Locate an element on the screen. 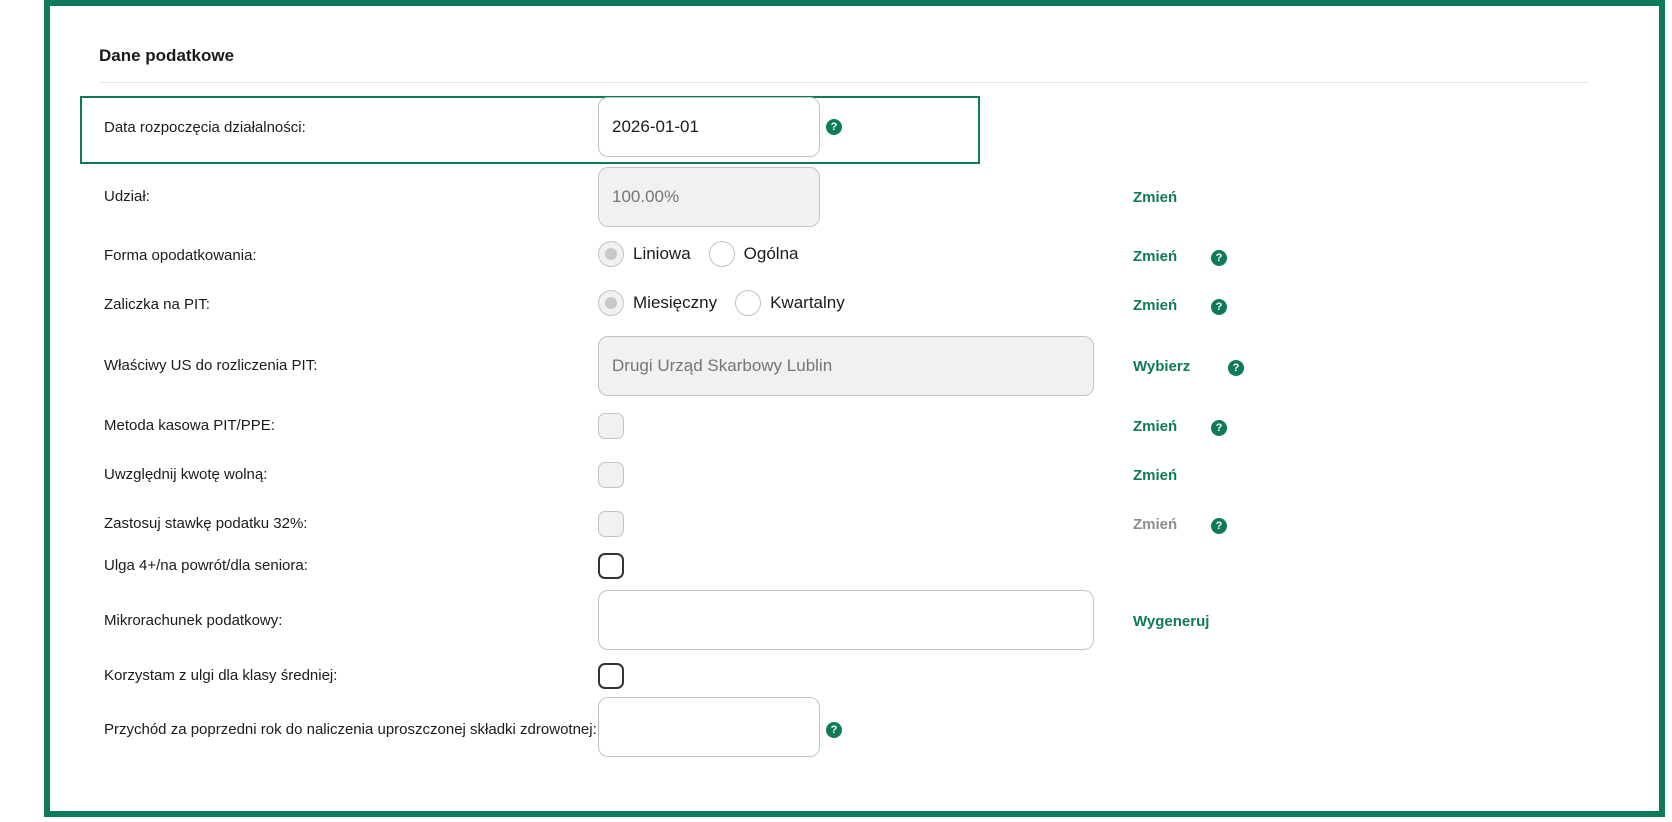 This screenshot has height=822, width=1672. middle-class-checkbox is located at coordinates (611, 676).